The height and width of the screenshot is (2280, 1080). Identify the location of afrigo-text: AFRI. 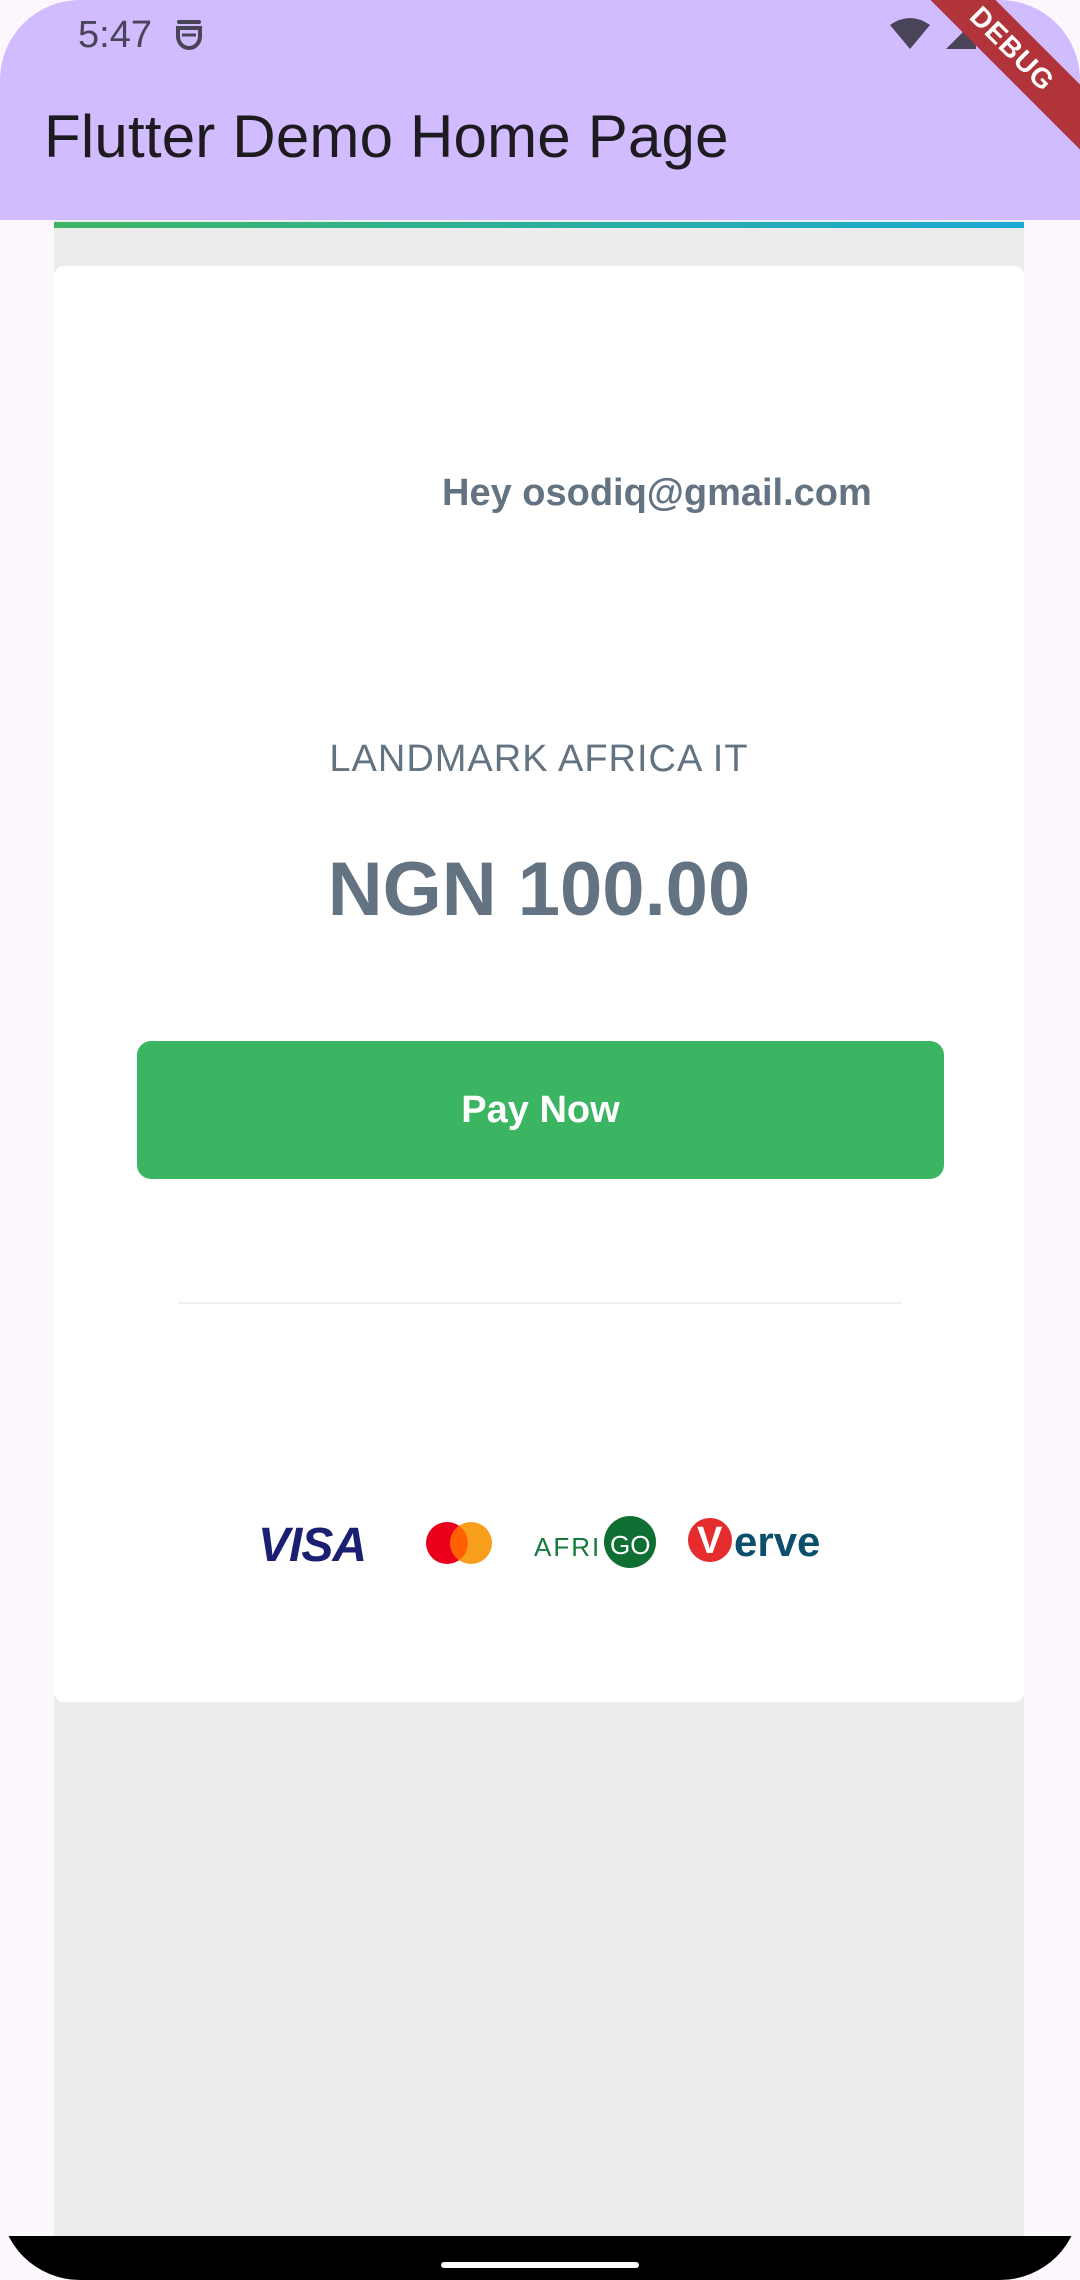
(568, 1547).